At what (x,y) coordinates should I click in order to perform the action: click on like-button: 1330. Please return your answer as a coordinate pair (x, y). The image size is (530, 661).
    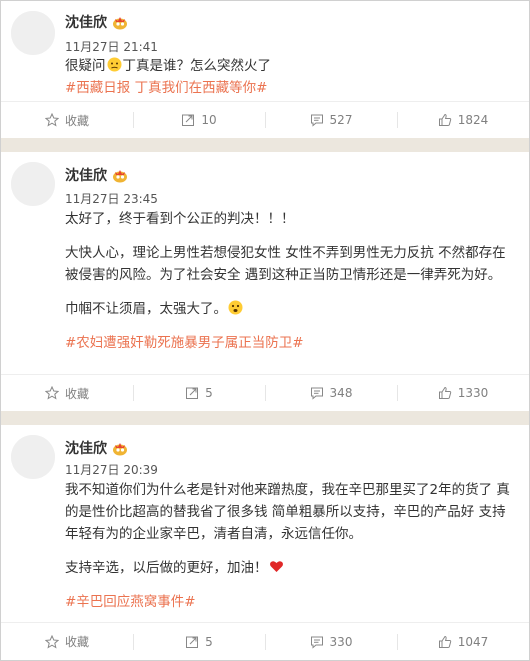
    Looking at the image, I should click on (463, 393).